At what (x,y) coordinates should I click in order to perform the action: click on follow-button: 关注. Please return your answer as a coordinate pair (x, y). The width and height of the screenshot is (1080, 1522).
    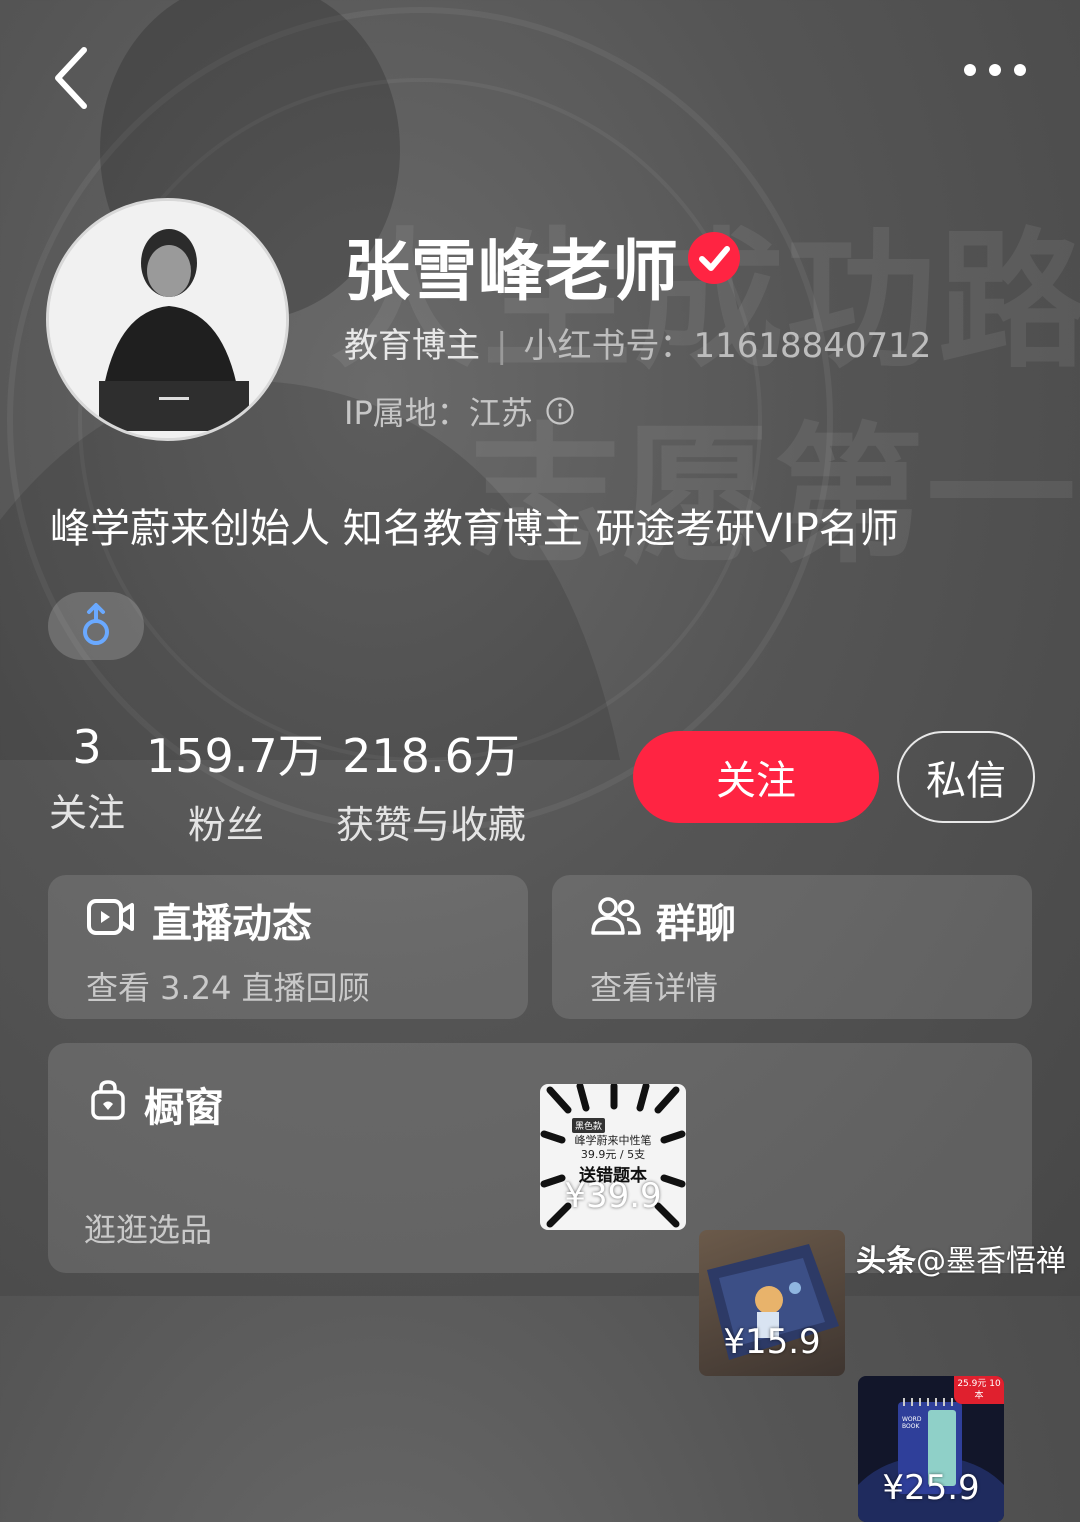
    Looking at the image, I should click on (756, 777).